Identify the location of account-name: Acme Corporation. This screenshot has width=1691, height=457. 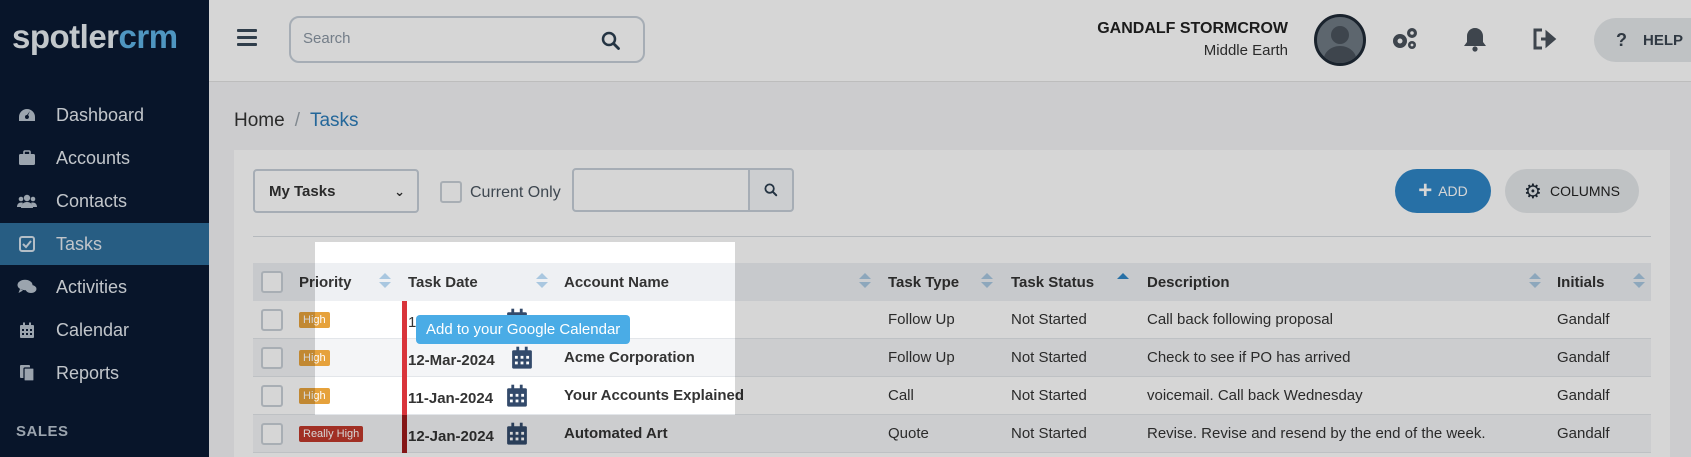
(629, 357).